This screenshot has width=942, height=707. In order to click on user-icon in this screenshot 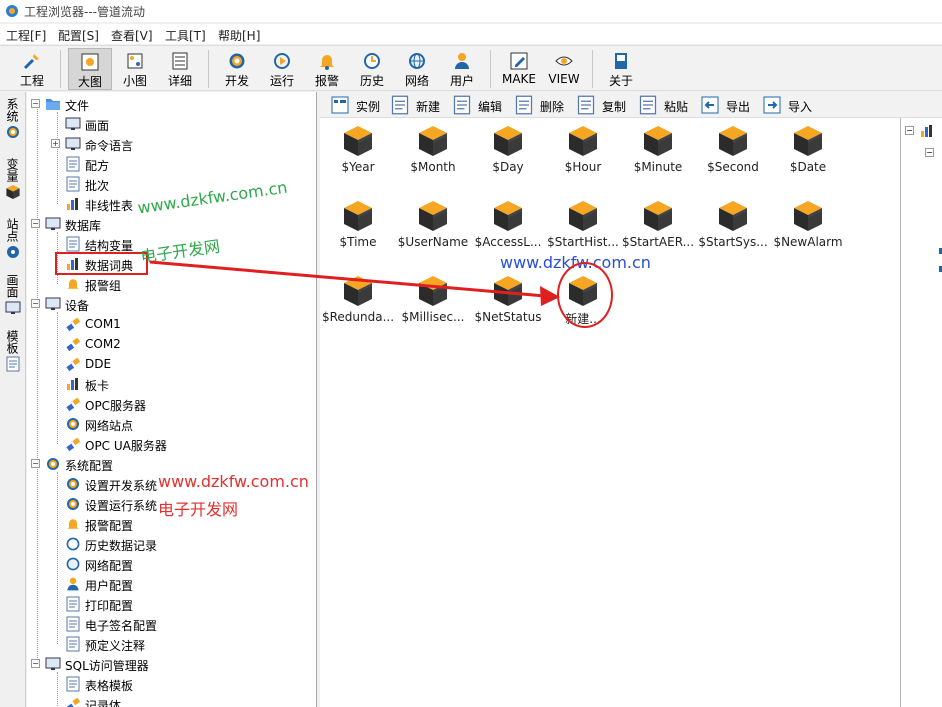, I will do `click(462, 61)`.